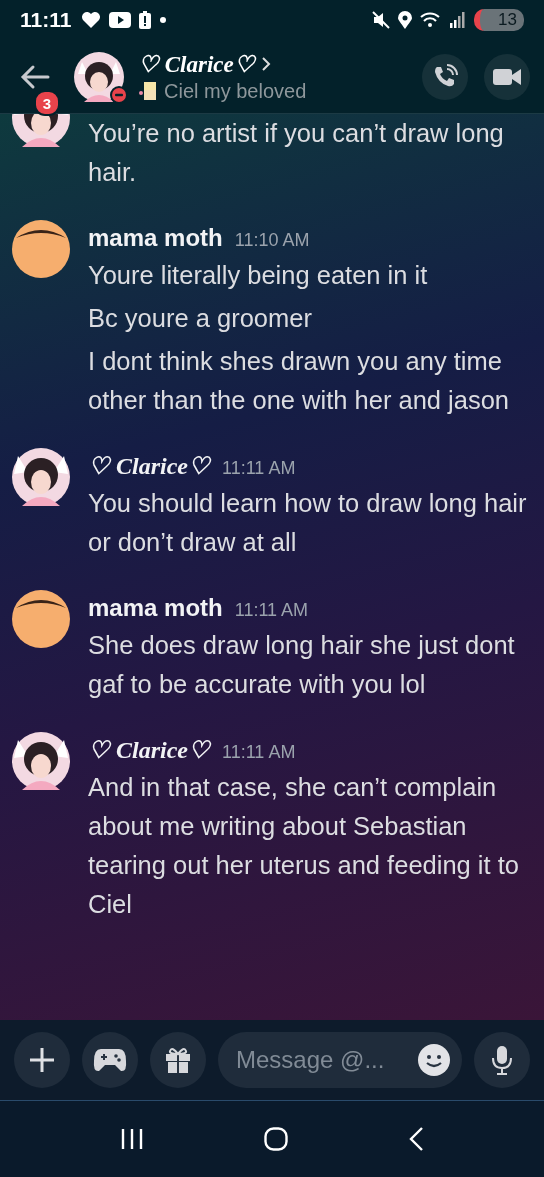 This screenshot has height=1177, width=544. I want to click on back-icon, so click(416, 1139).